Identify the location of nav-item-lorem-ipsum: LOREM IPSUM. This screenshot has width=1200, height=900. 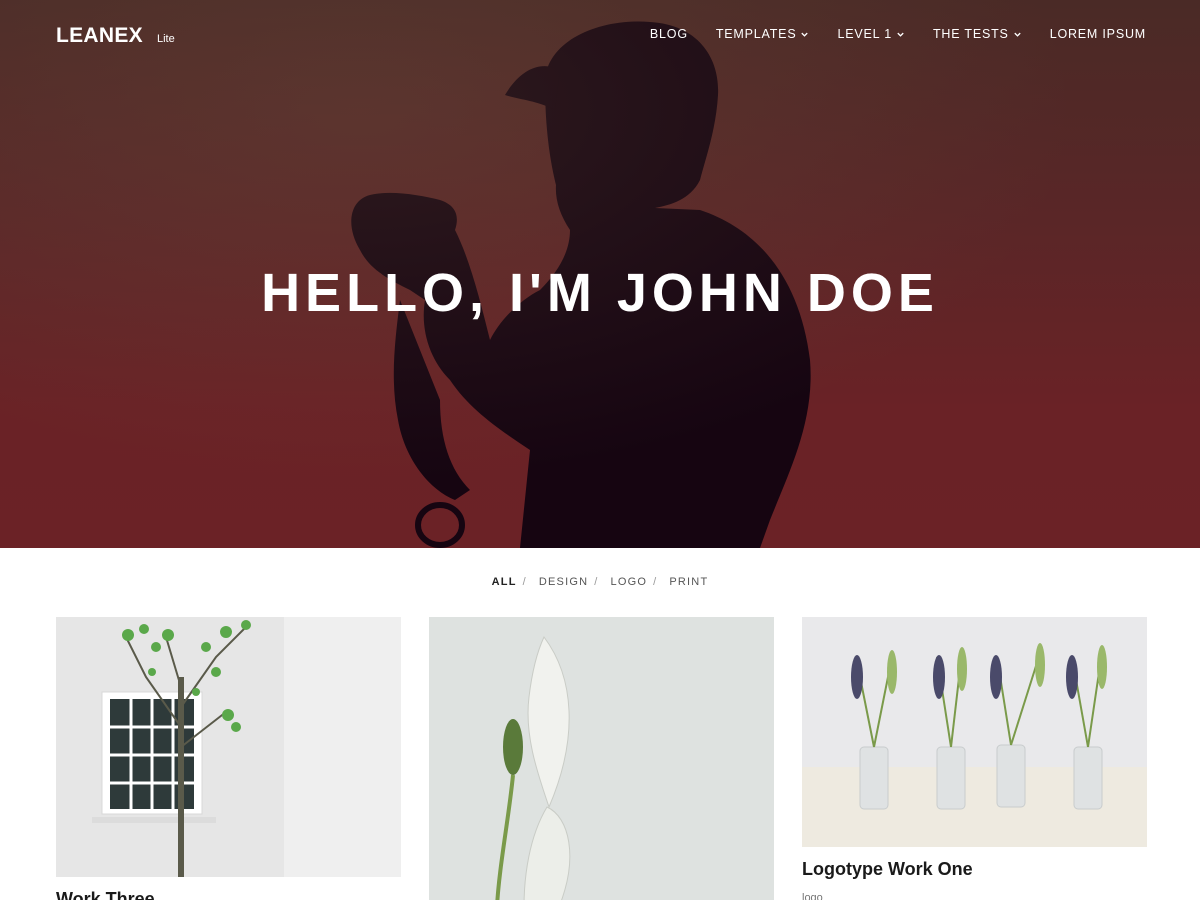
(1098, 34).